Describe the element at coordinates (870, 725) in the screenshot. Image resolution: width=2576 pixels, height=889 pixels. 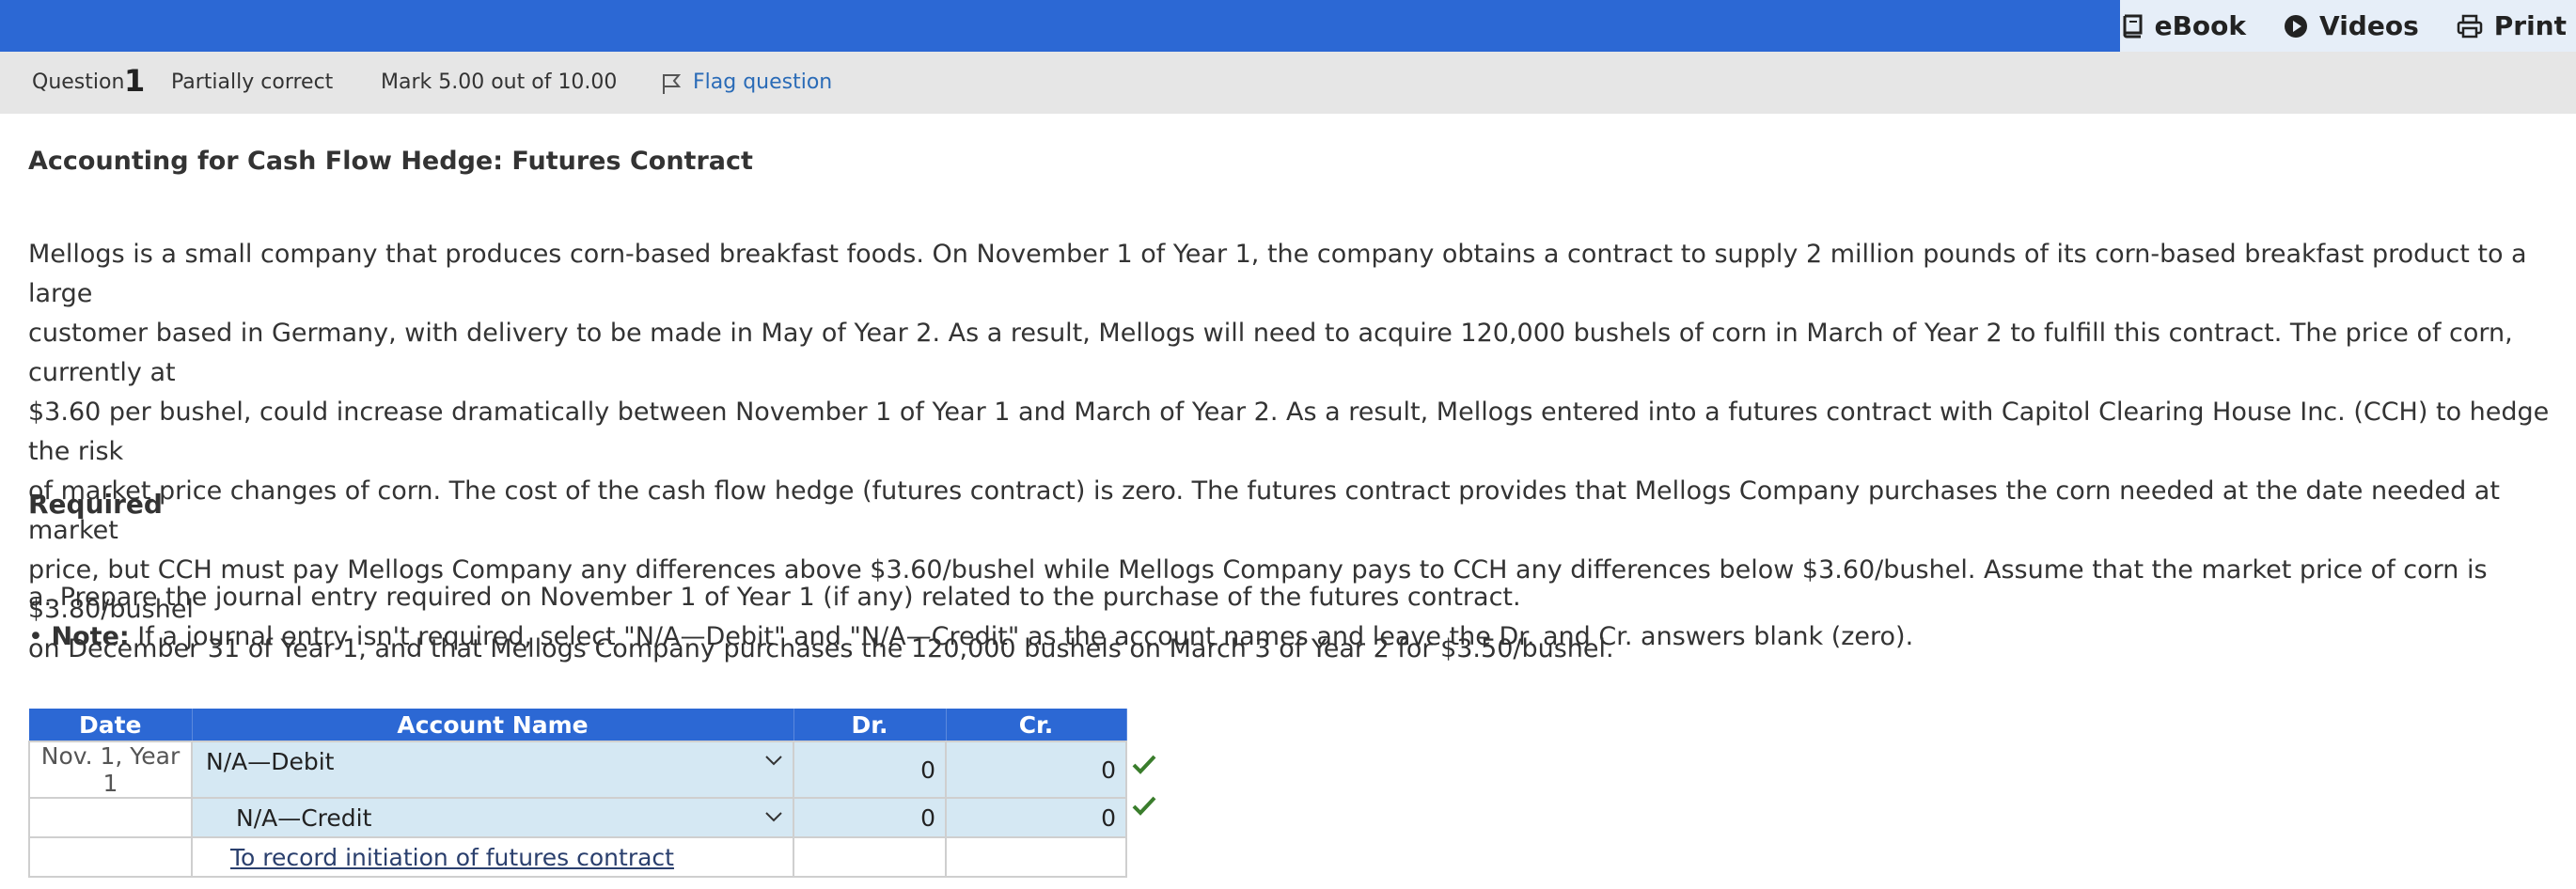
I see `debit-header: Dr.` at that location.